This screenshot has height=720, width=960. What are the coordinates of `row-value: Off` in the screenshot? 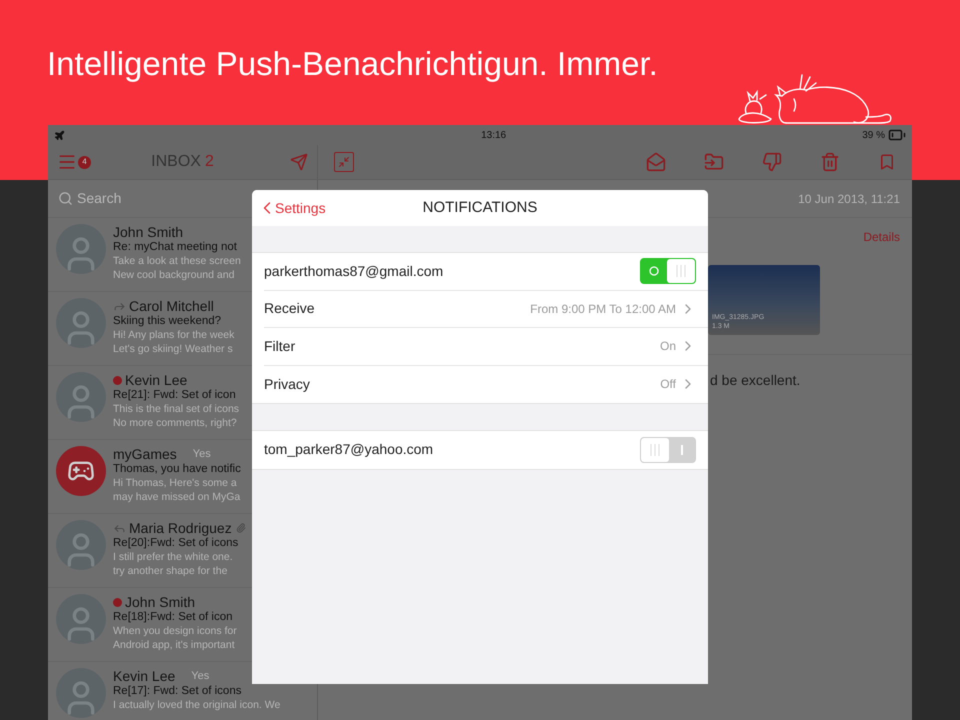 It's located at (668, 385).